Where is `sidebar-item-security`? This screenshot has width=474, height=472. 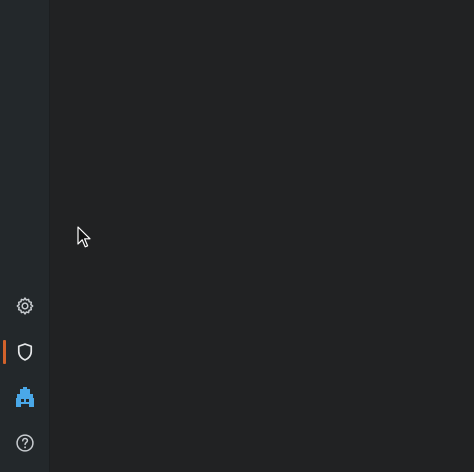
sidebar-item-security is located at coordinates (24, 352).